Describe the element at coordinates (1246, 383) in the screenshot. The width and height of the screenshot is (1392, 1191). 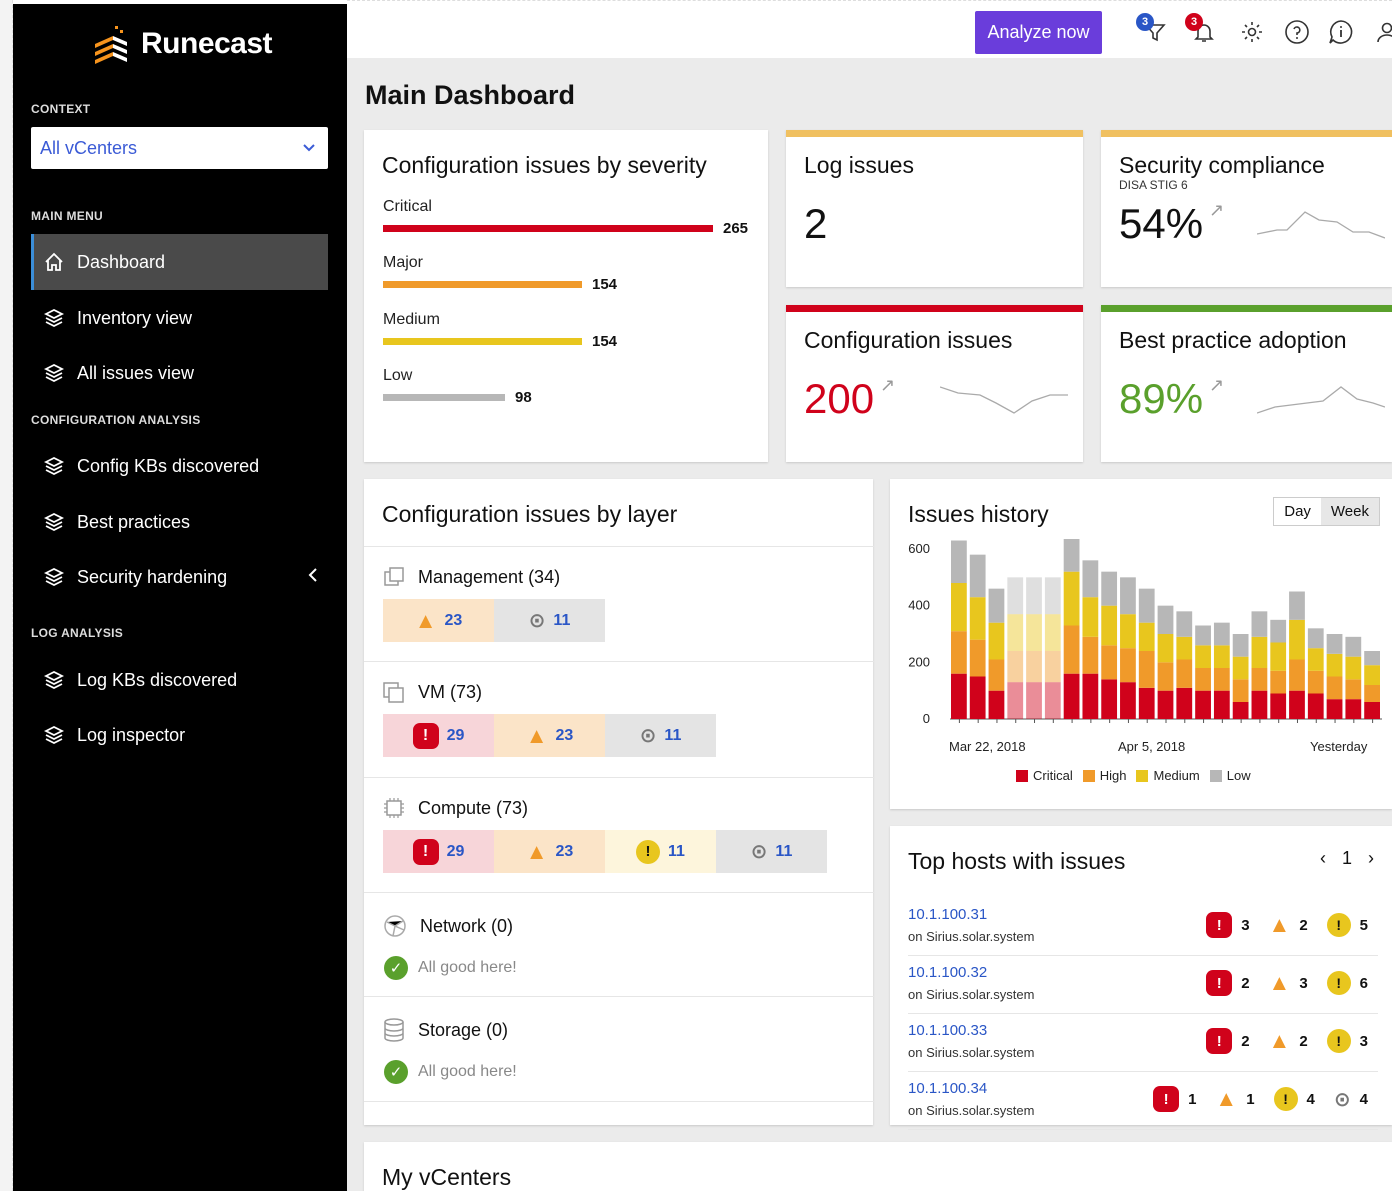
I see `best-practice-adoption-card: Best practice adoption 89% ↗` at that location.